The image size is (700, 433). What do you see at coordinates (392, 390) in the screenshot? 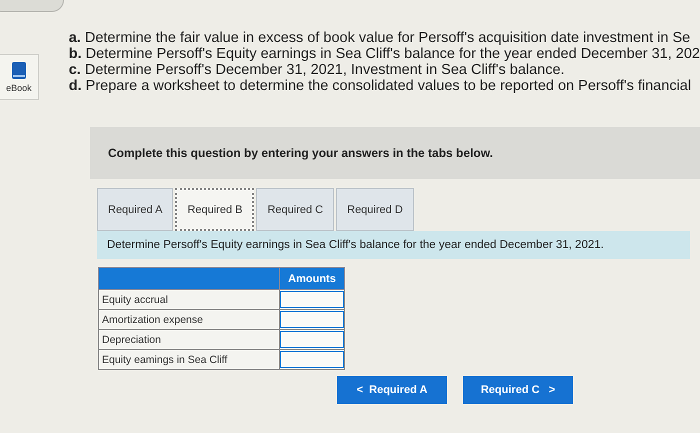
I see `prev-button: < Required A` at bounding box center [392, 390].